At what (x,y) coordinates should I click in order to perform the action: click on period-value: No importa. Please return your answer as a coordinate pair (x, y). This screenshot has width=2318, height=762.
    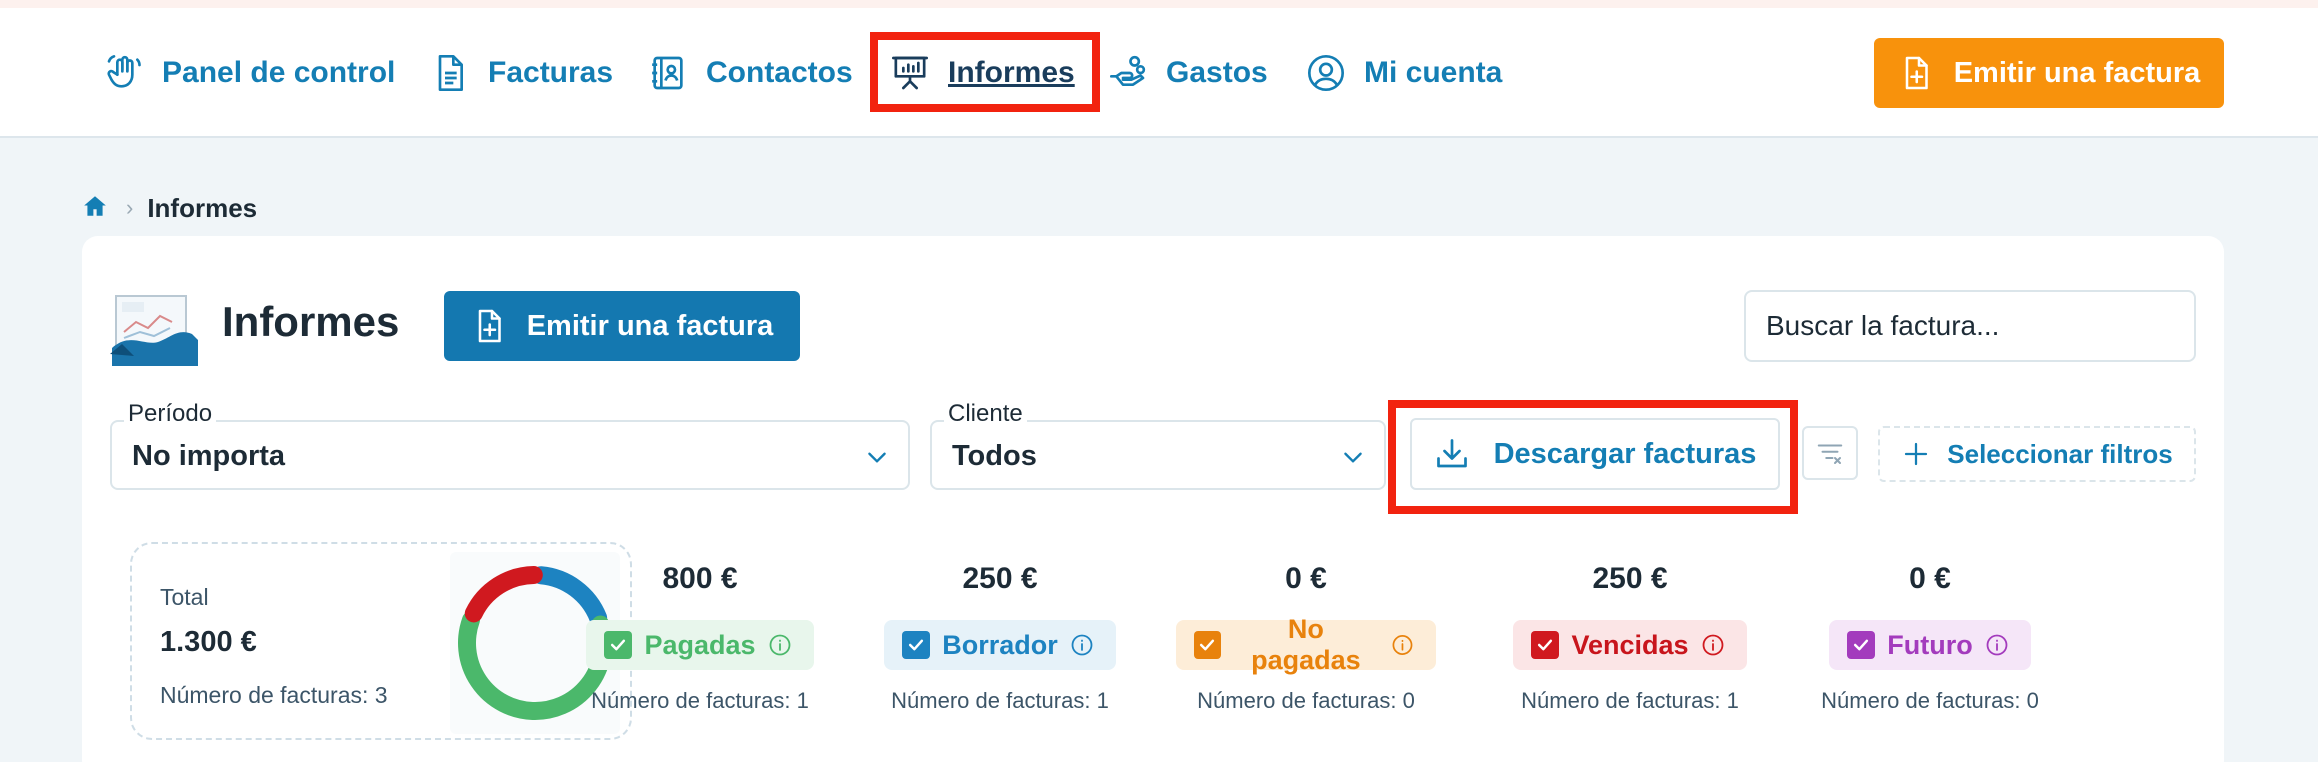
    Looking at the image, I should click on (209, 456).